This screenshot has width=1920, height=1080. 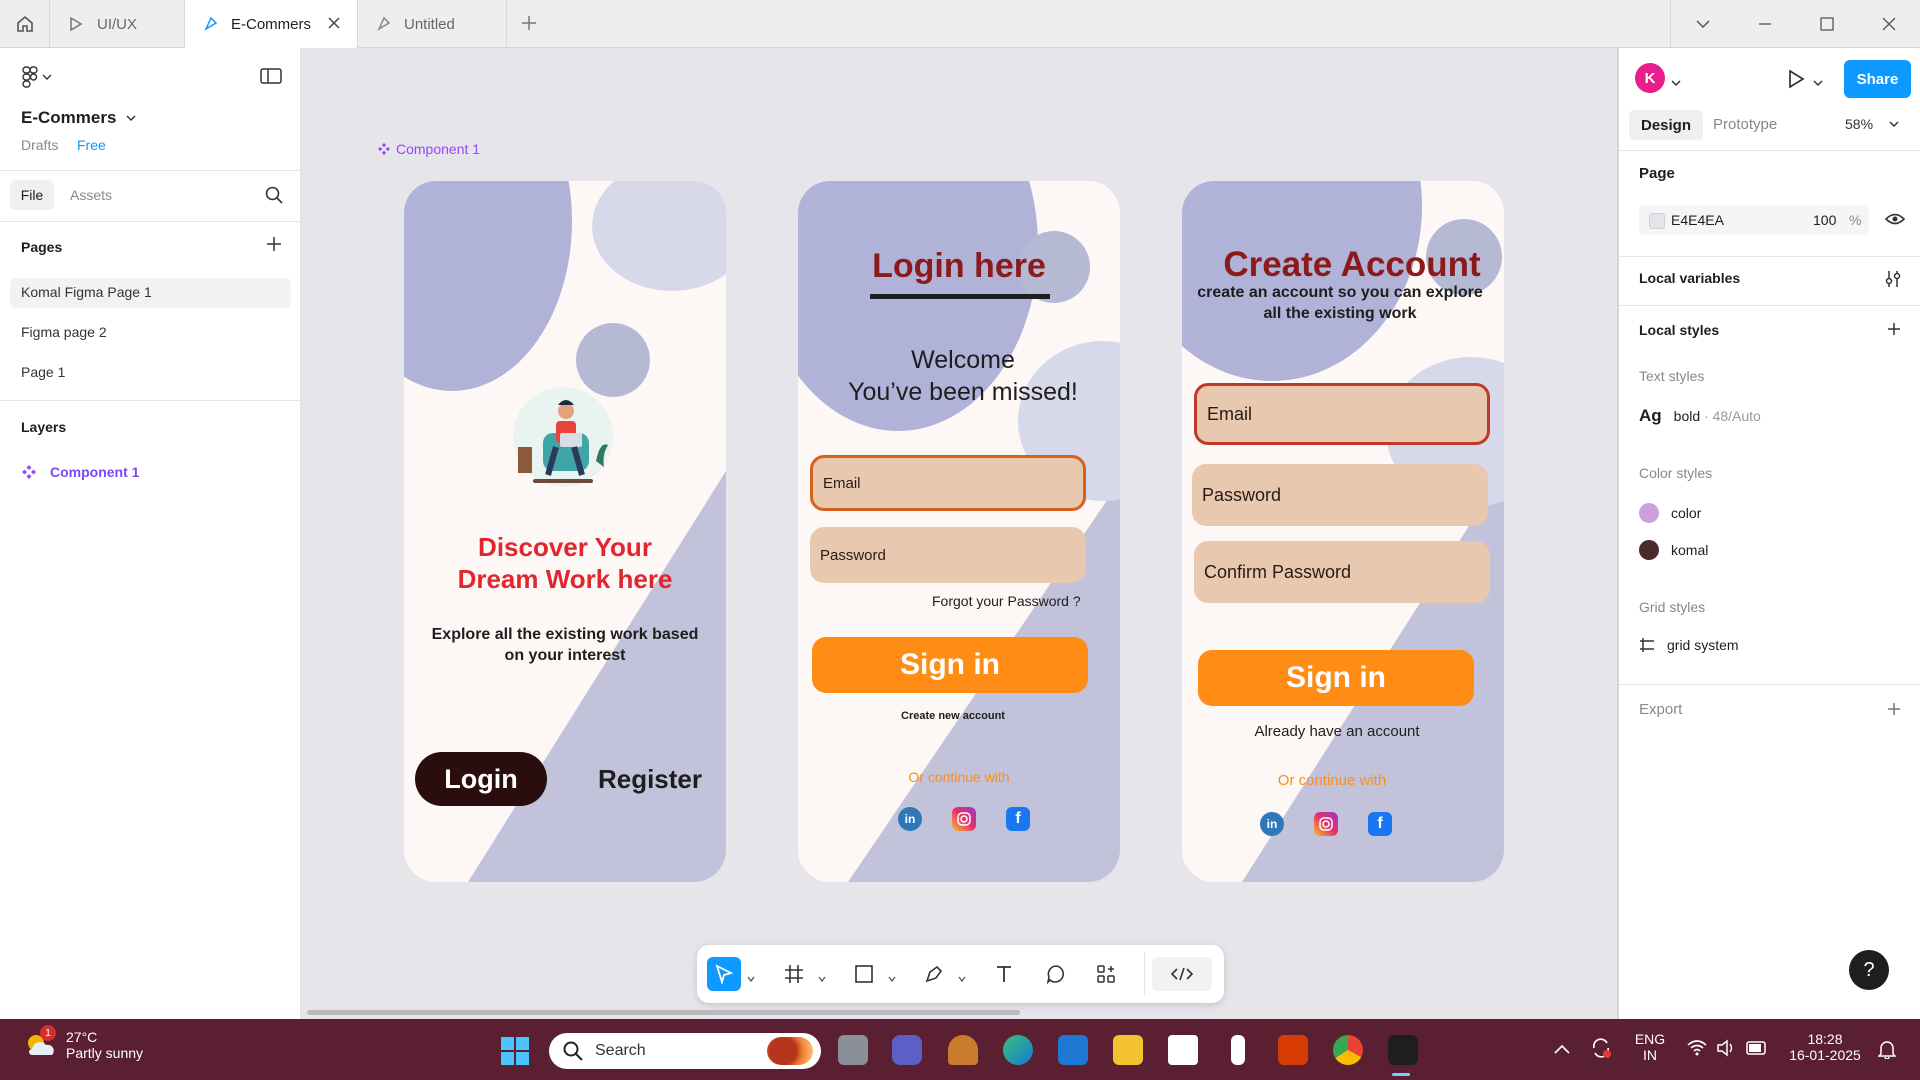 What do you see at coordinates (78, 118) in the screenshot?
I see `file-name-dropdown: E-Commers` at bounding box center [78, 118].